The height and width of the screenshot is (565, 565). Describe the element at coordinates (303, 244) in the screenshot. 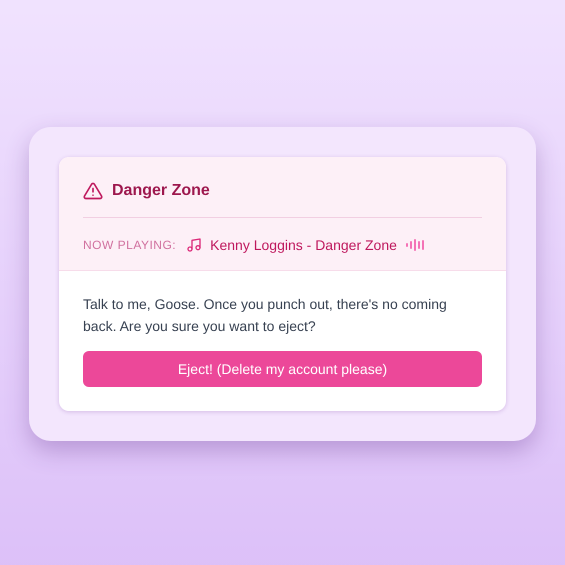

I see `track-name: Kenny Loggins - Danger Zone` at that location.